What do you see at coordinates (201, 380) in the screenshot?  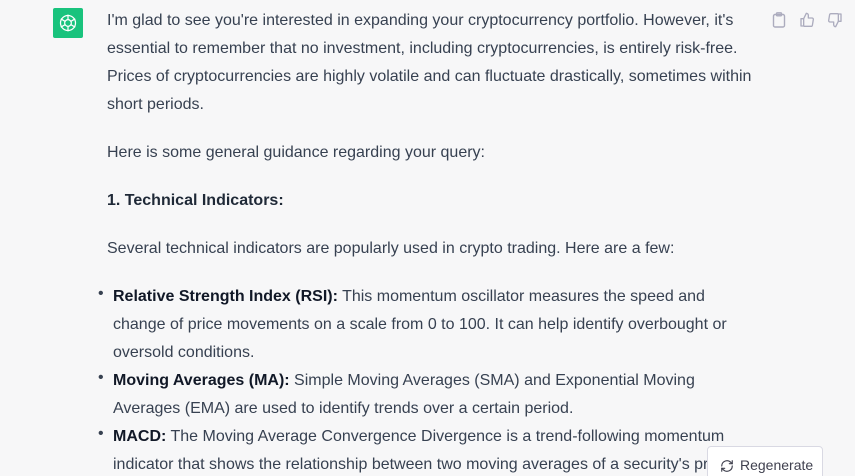 I see `list-item-term: Moving Averages (MA):` at bounding box center [201, 380].